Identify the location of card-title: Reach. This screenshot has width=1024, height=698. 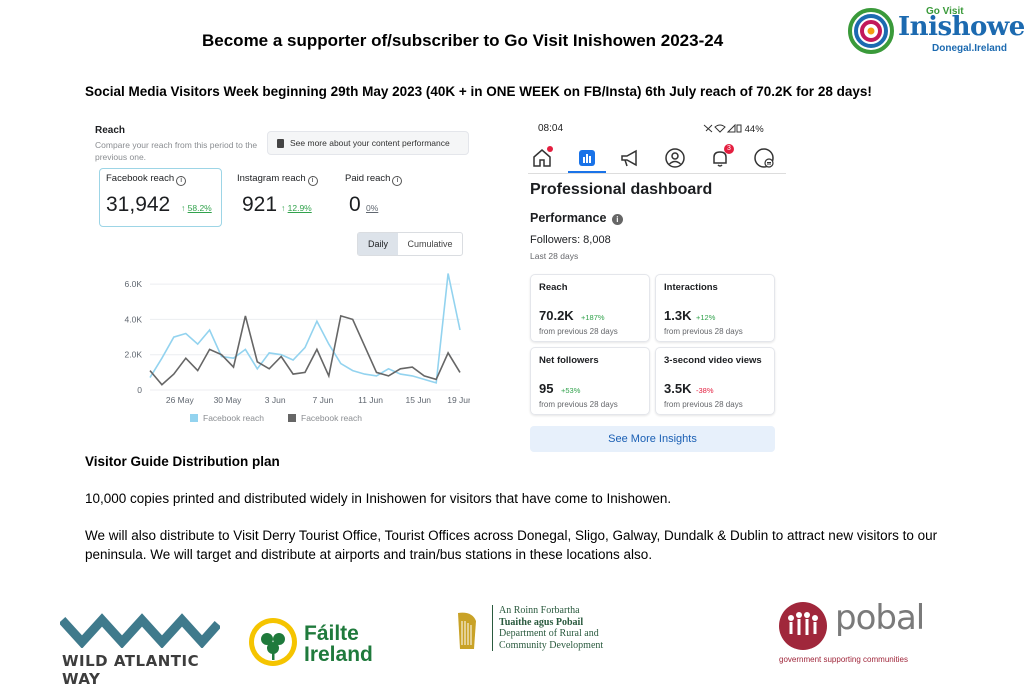
(553, 287).